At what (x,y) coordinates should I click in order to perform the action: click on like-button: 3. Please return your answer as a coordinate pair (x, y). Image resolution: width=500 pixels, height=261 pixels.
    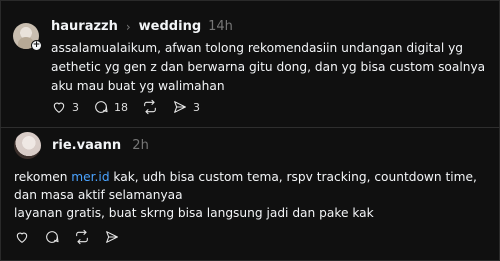
    Looking at the image, I should click on (65, 107).